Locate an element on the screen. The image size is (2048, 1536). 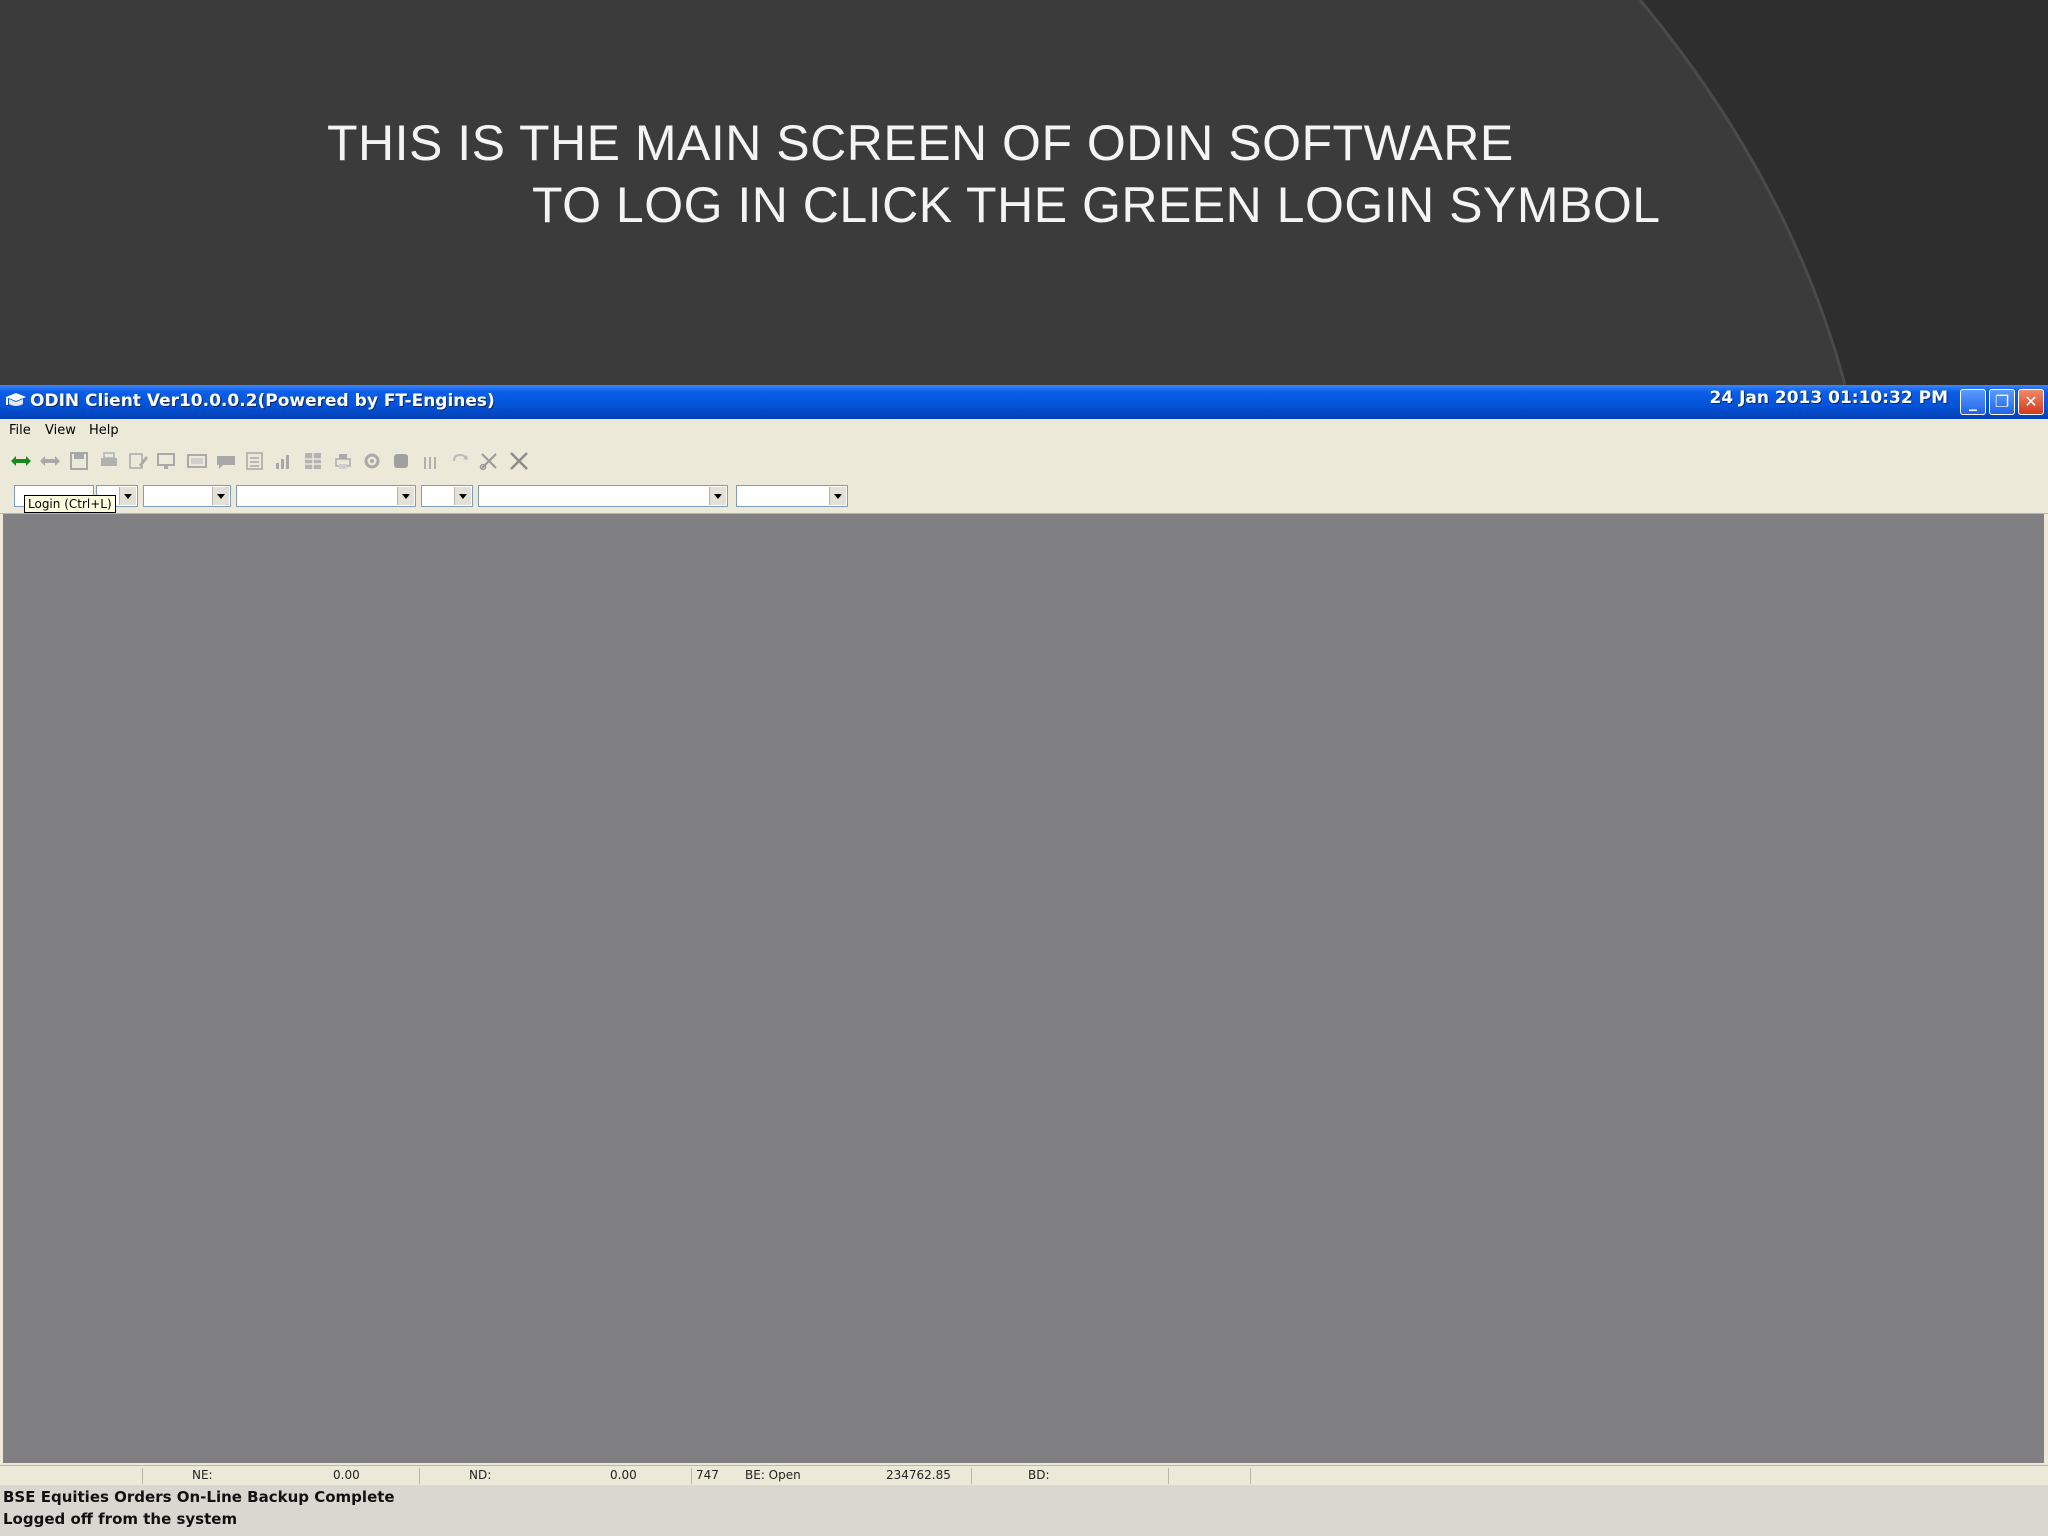
logout-icon is located at coordinates (50, 461).